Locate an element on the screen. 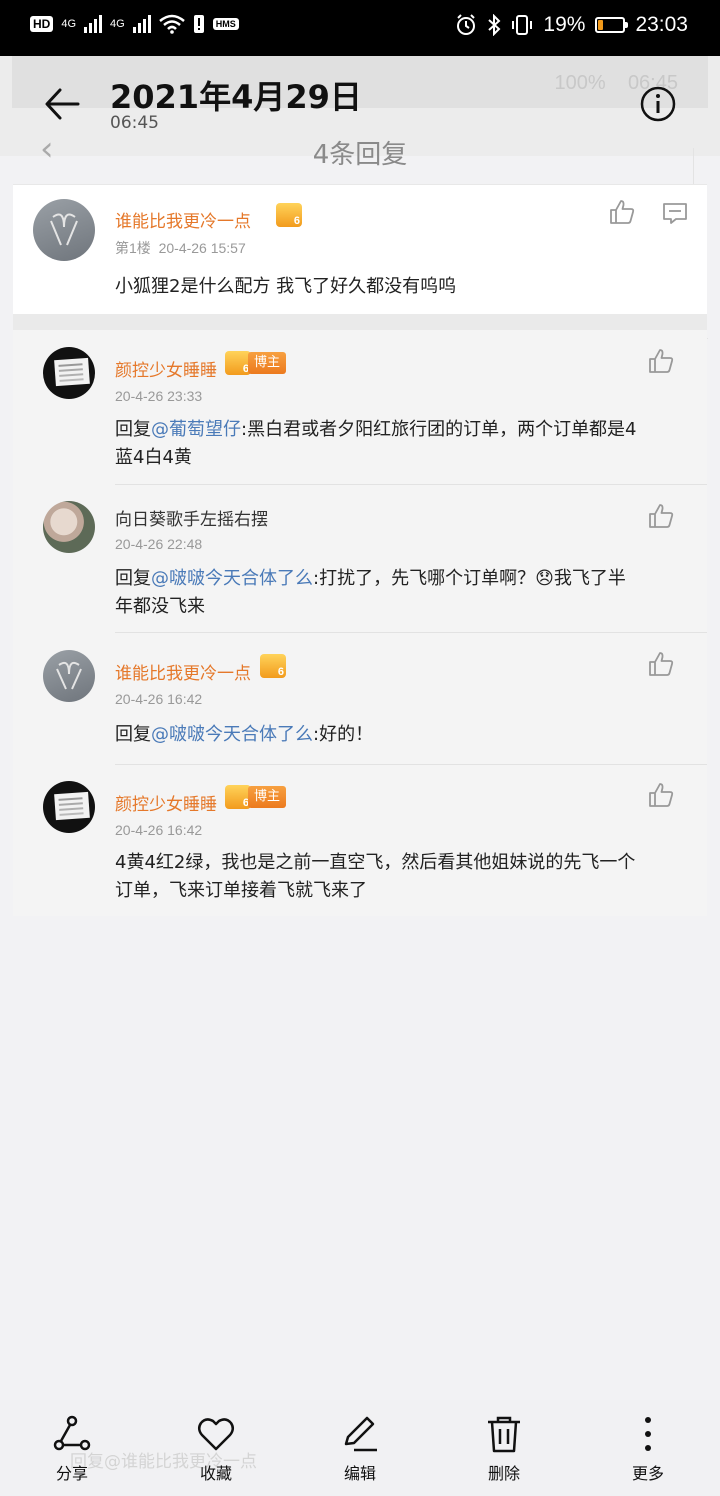 This screenshot has width=720, height=1496. reply-content: 回复@啵啵今天合体了么:打扰了，先飞哪个订单啊？😞我飞了半 年都没飞来 is located at coordinates (370, 592).